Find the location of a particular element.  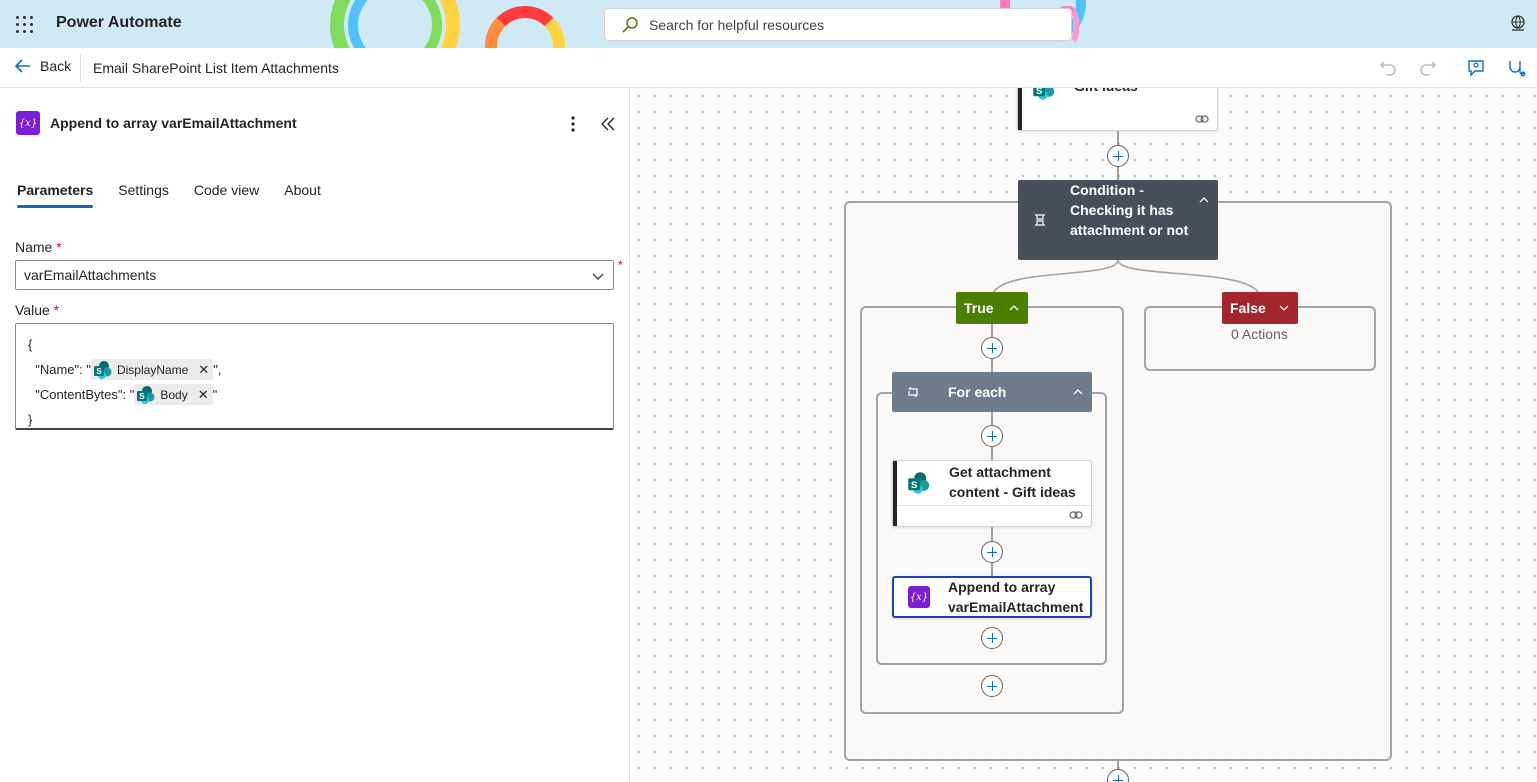

card-title: Get attachment content - Gift ideas is located at coordinates (1012, 482).